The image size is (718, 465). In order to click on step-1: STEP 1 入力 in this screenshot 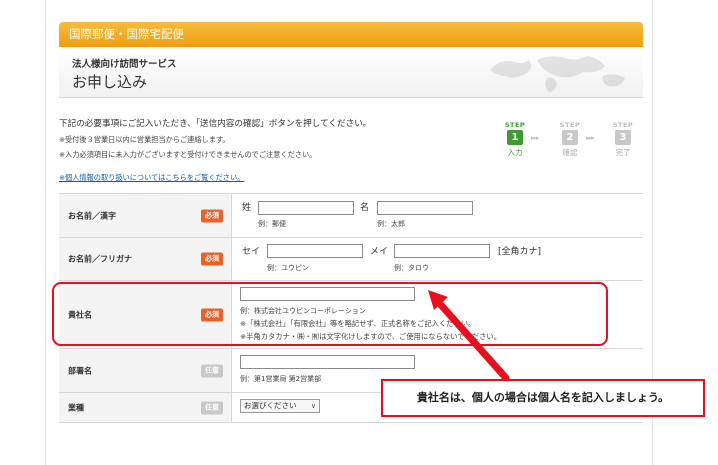, I will do `click(515, 139)`.